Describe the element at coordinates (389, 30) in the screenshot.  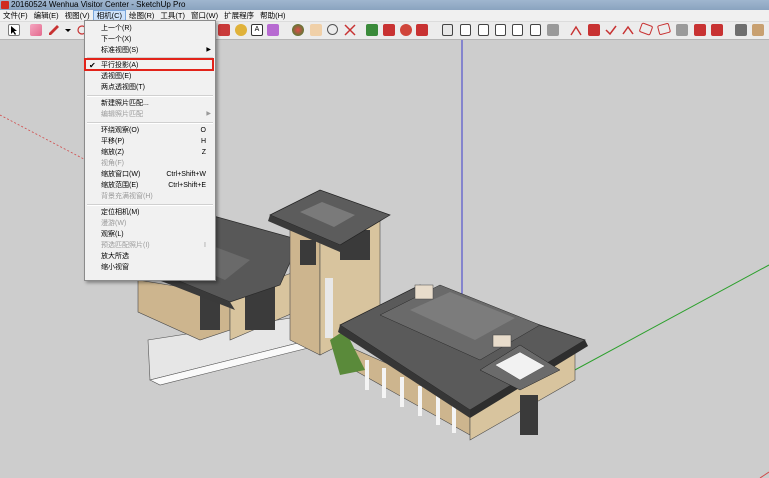
I see `extension-icon` at that location.